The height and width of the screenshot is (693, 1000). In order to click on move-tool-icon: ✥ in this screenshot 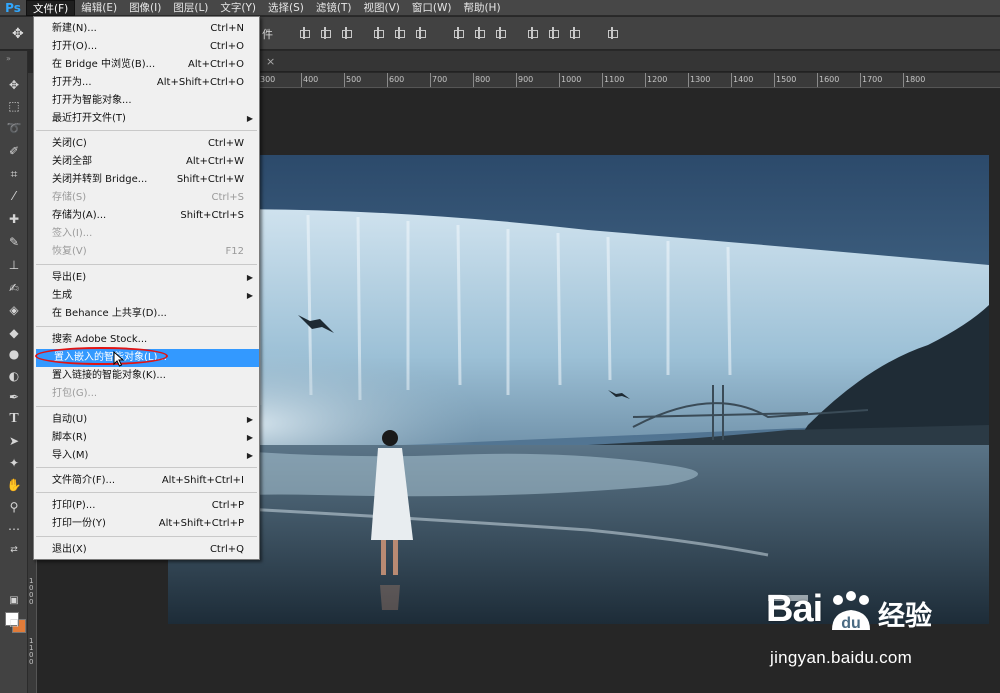, I will do `click(20, 34)`.